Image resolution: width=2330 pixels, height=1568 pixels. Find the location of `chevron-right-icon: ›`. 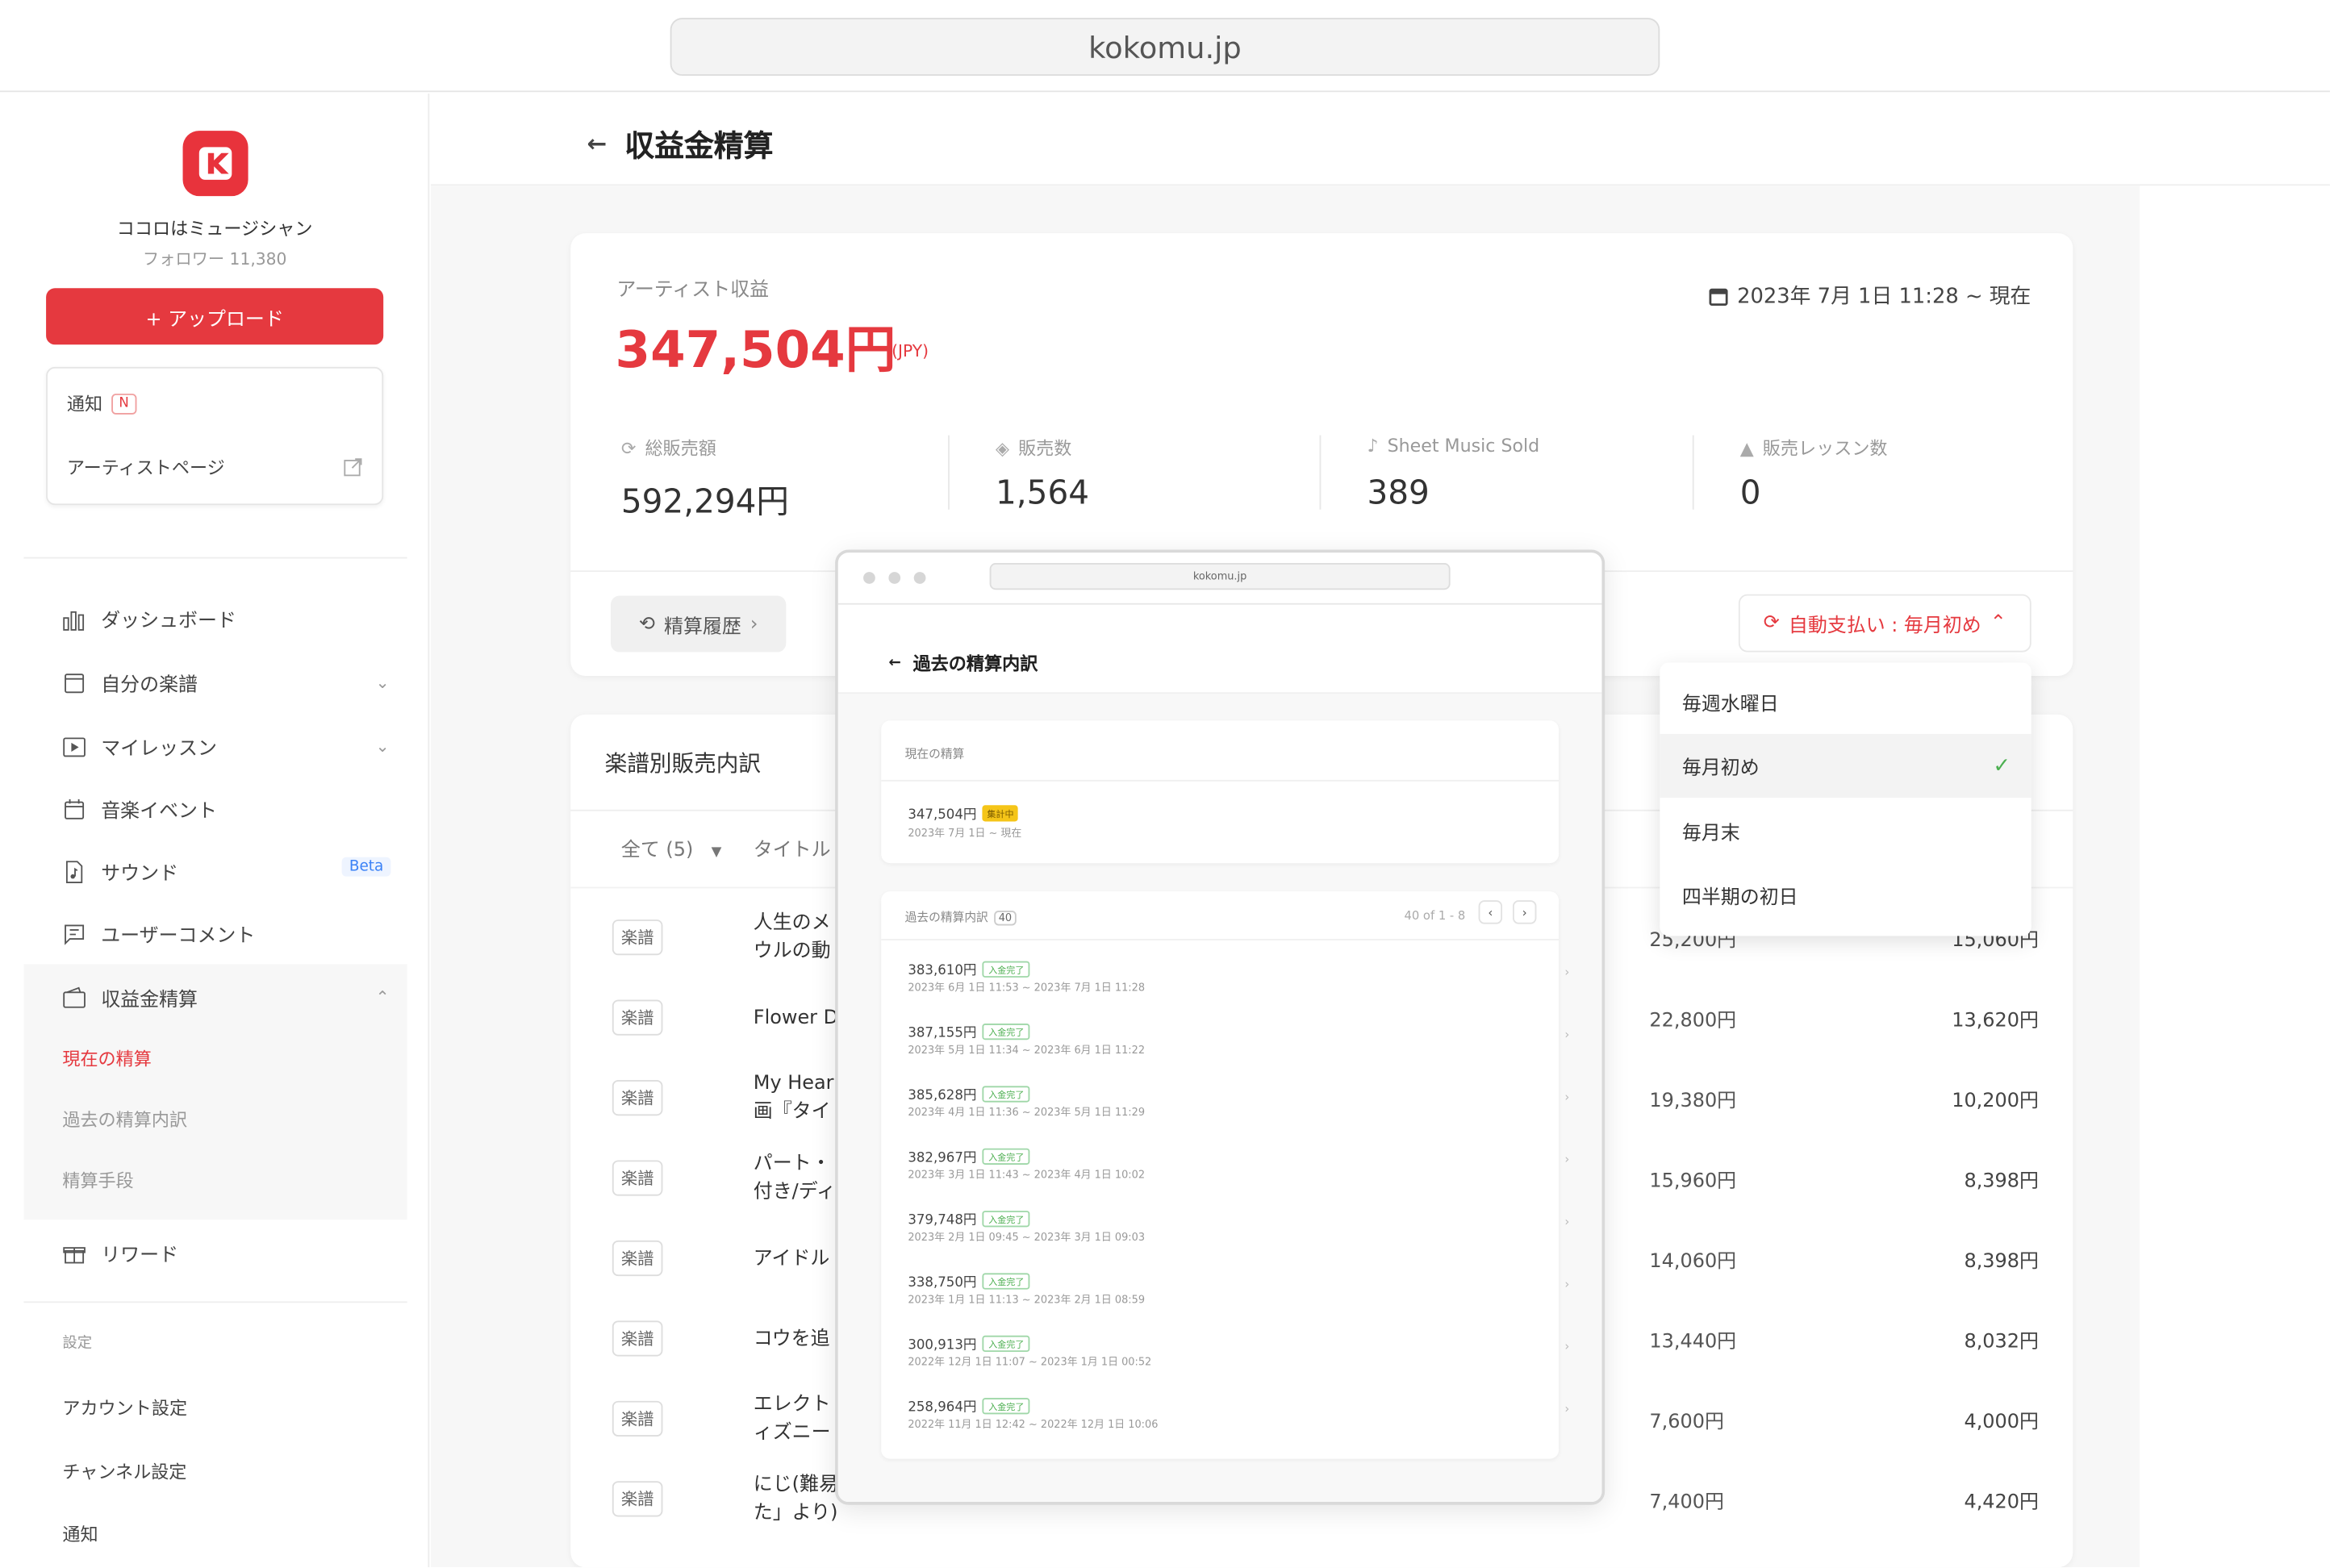

chevron-right-icon: › is located at coordinates (1567, 1284).